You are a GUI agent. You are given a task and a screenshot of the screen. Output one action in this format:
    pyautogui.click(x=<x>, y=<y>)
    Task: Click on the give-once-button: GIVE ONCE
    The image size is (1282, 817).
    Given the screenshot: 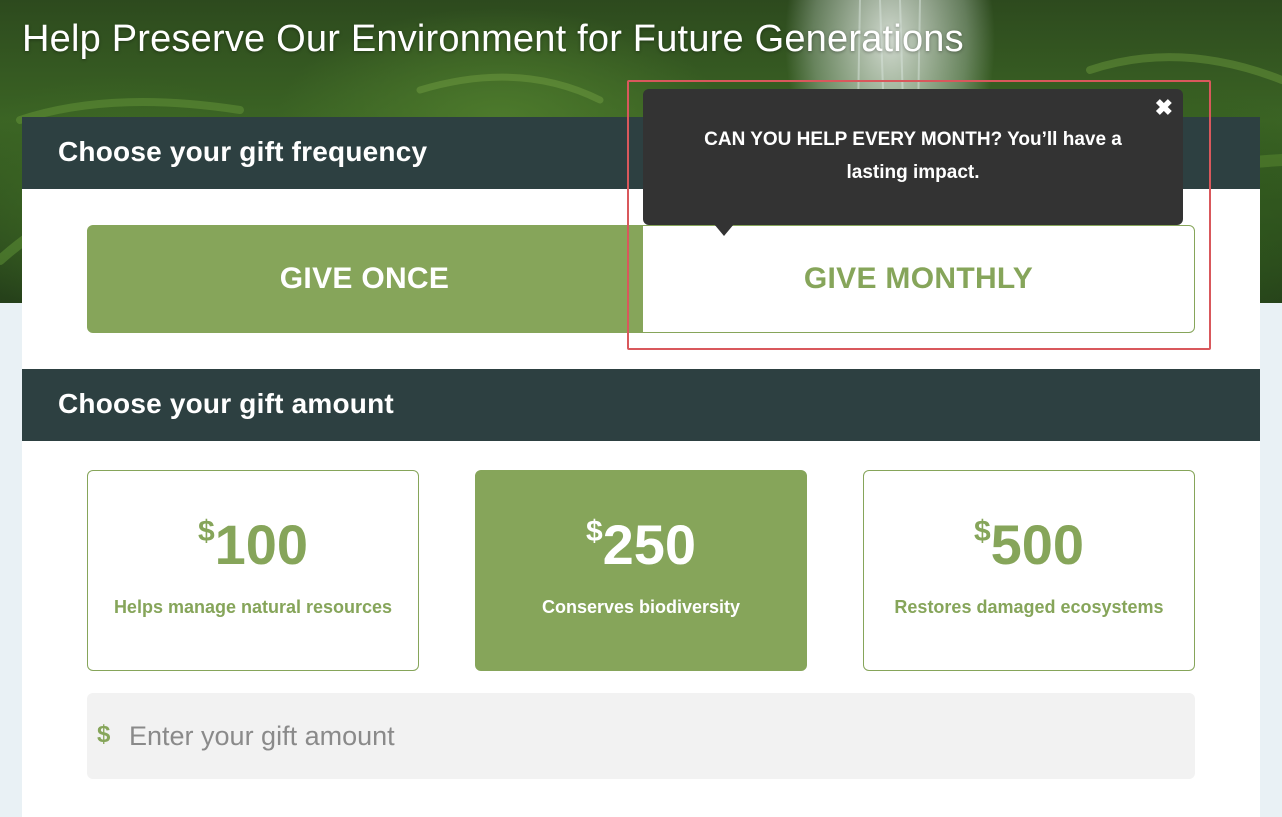 What is the action you would take?
    pyautogui.click(x=364, y=279)
    